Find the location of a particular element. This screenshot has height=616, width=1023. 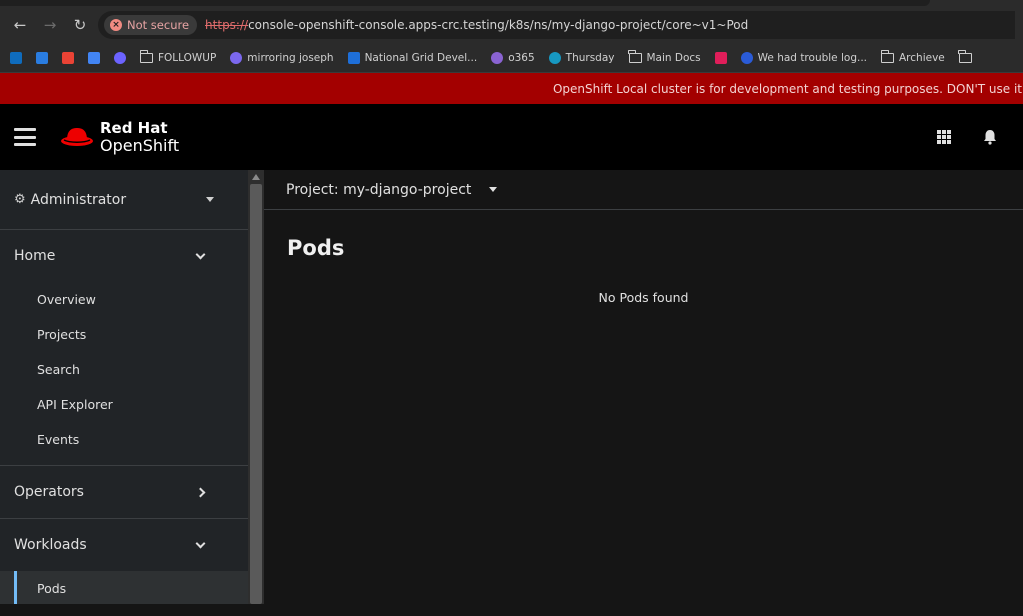

hamburger-menu-icon is located at coordinates (25, 137).